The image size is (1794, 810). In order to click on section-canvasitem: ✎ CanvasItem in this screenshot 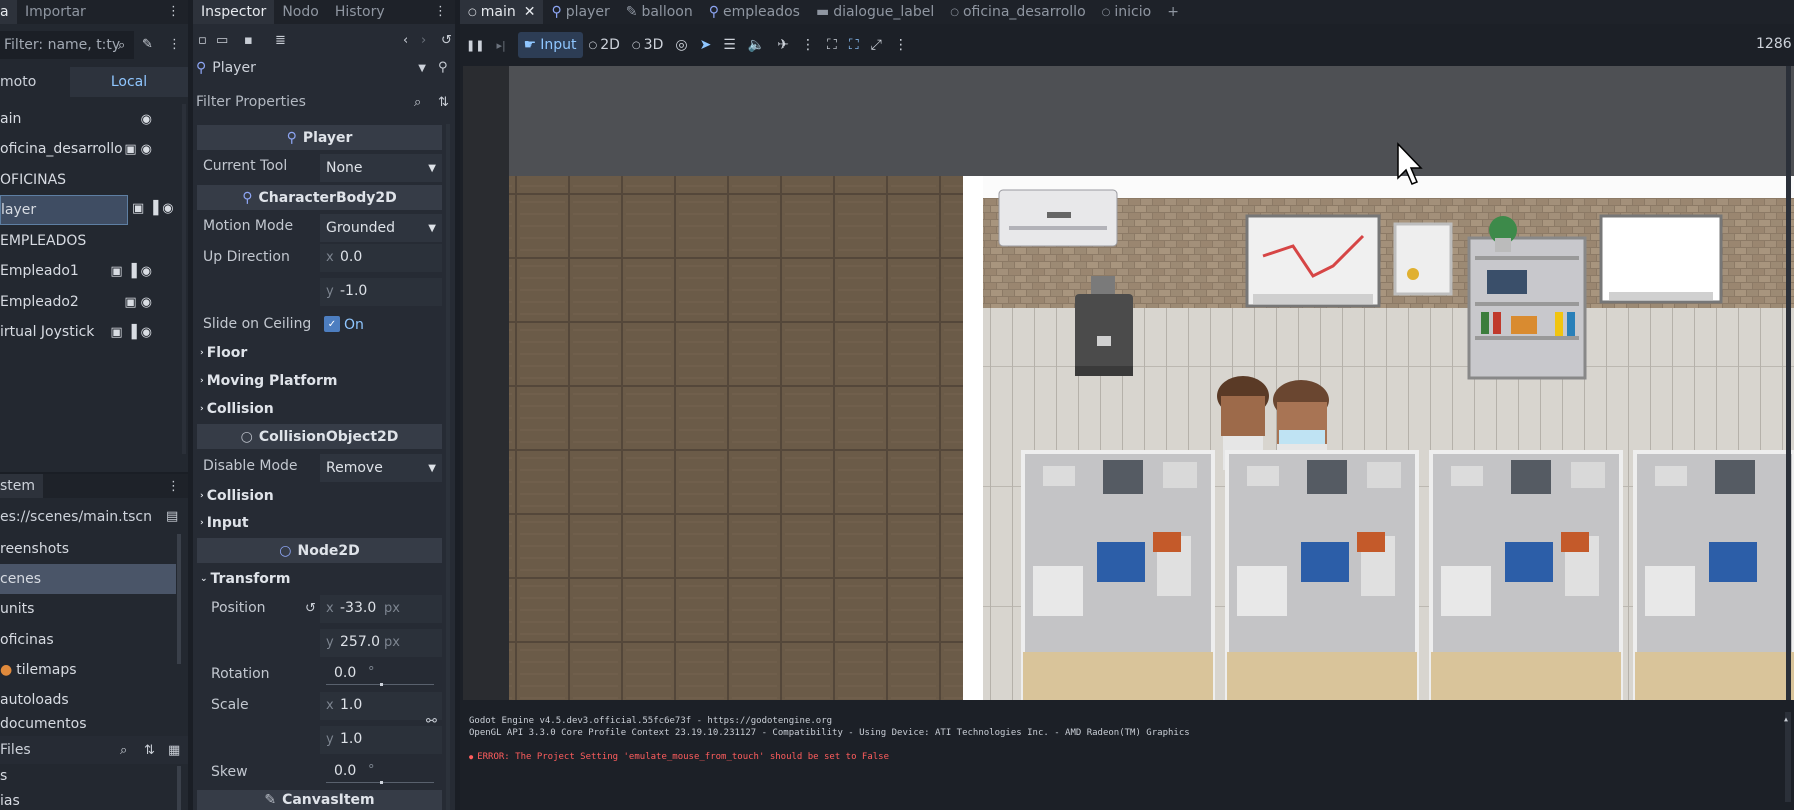, I will do `click(319, 800)`.